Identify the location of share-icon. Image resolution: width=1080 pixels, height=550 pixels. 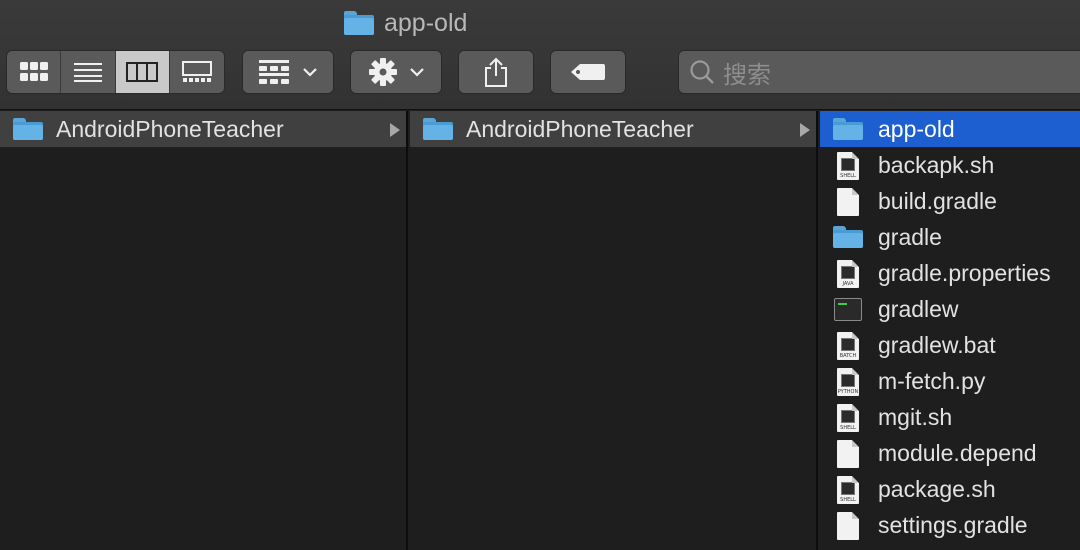
(496, 72).